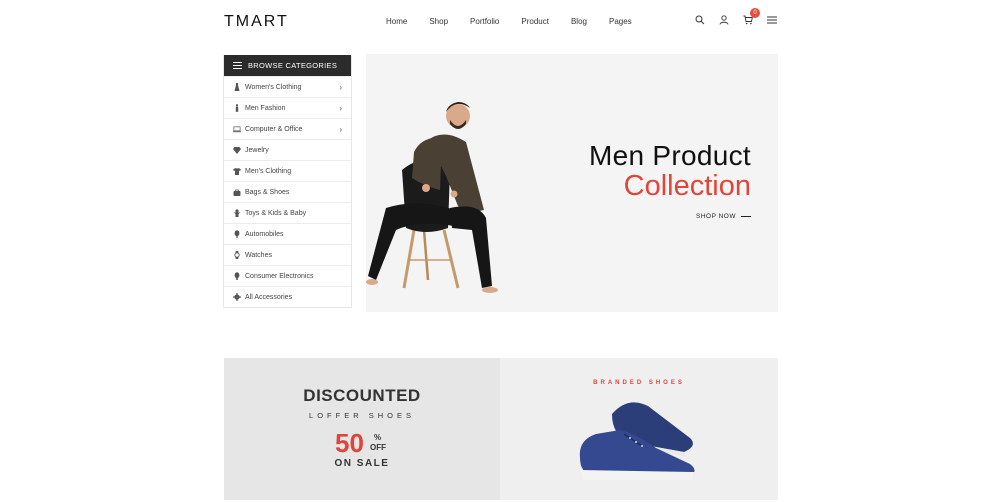 Image resolution: width=1000 pixels, height=502 pixels. What do you see at coordinates (257, 150) in the screenshot?
I see `sidebar-item-label: Jewelry` at bounding box center [257, 150].